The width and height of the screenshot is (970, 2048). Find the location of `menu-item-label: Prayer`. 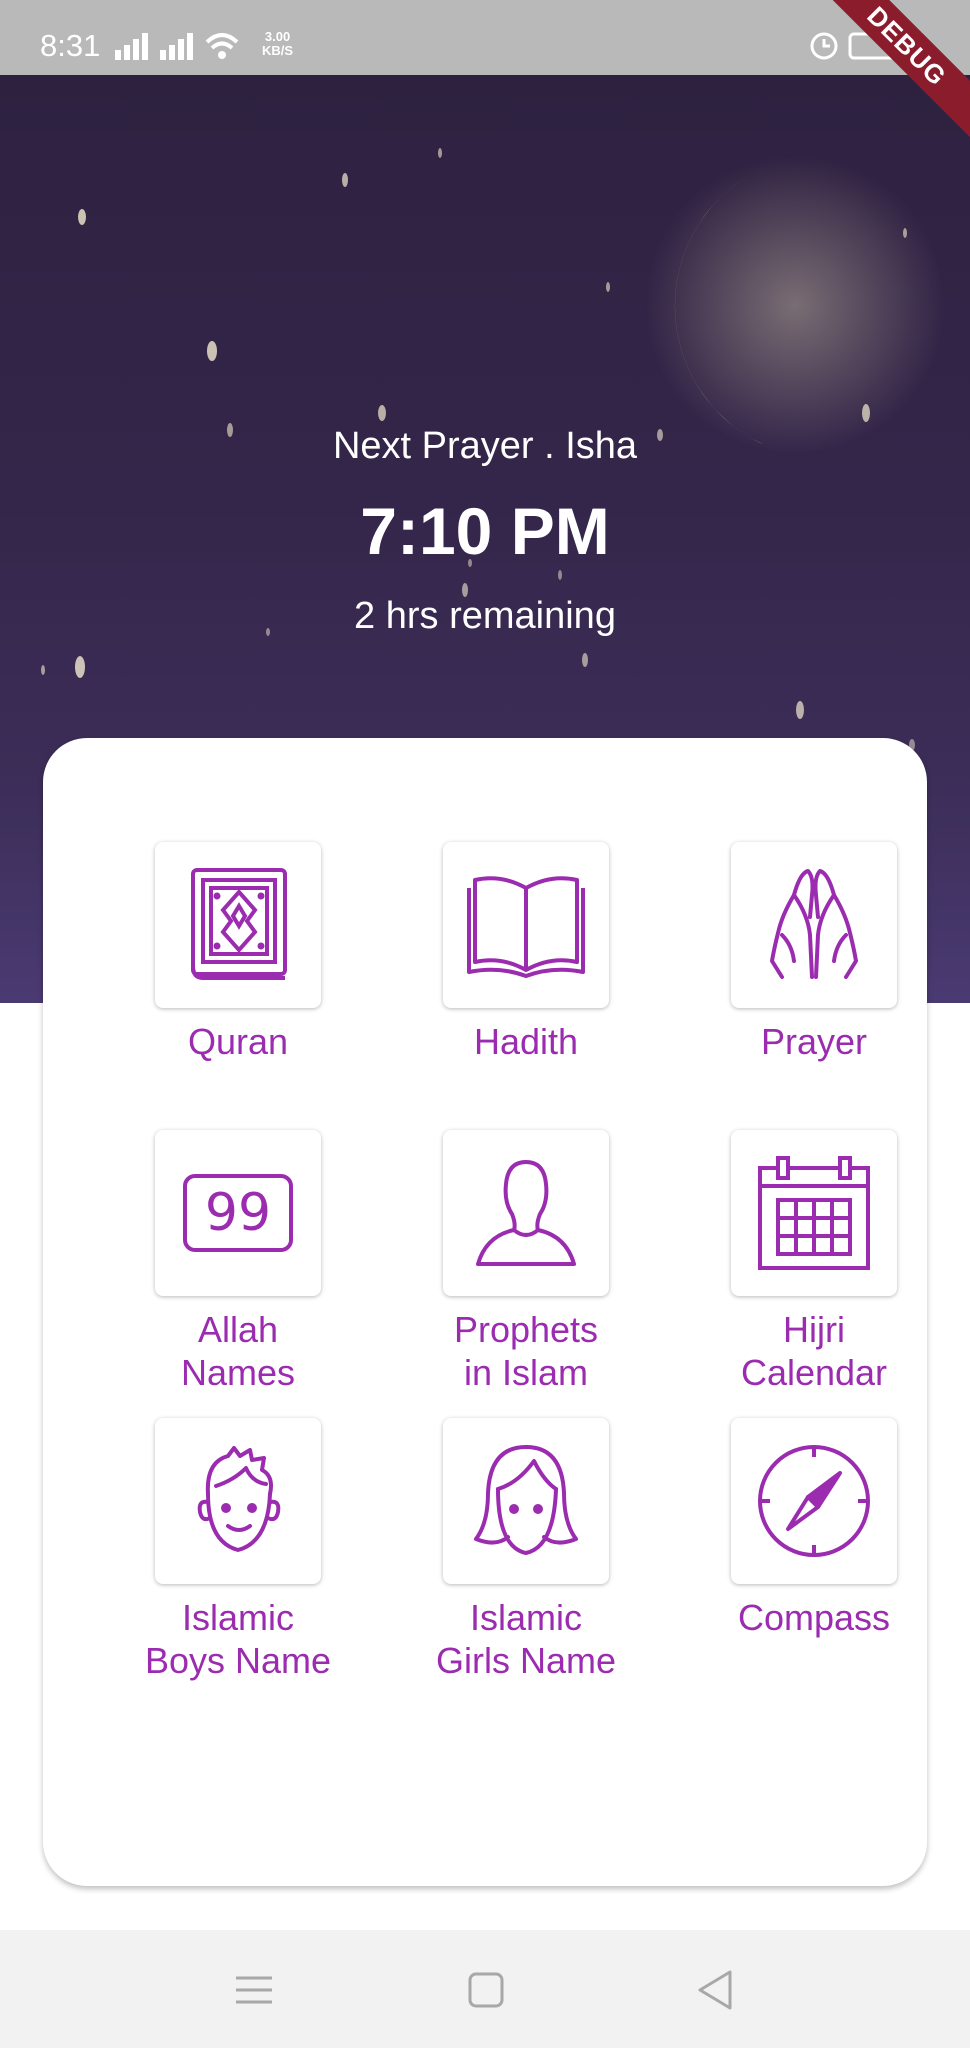

menu-item-label: Prayer is located at coordinates (814, 1041).